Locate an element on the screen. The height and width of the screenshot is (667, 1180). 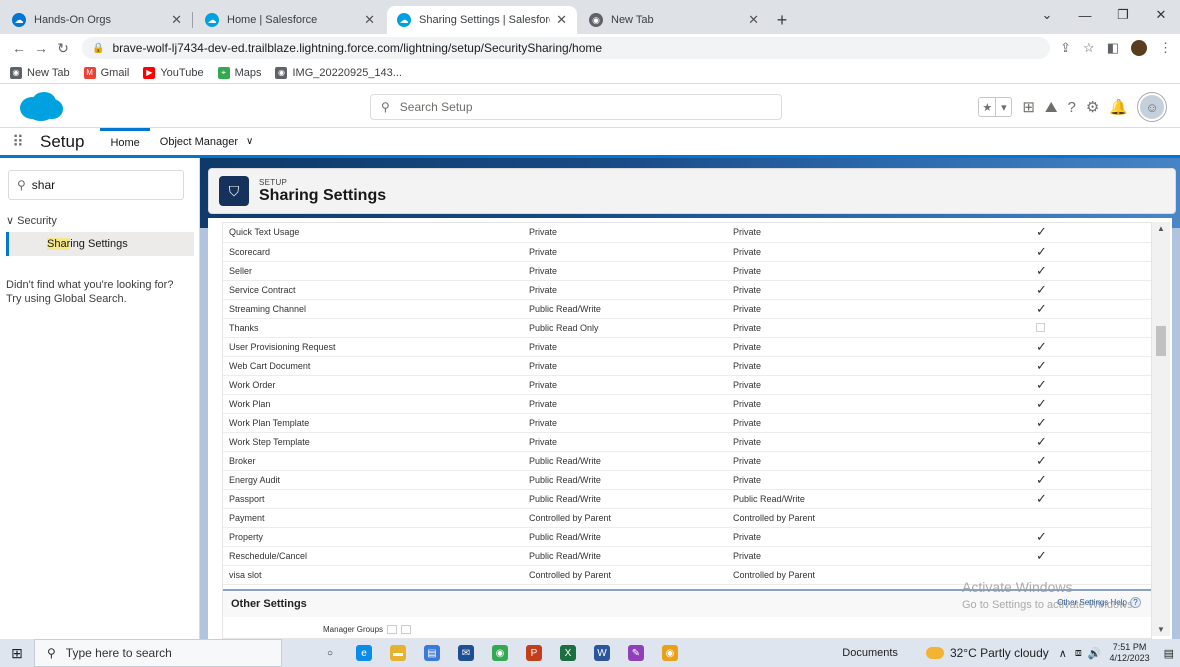
object-name-cell: Quick Text Usage is located at coordinates (264, 232).